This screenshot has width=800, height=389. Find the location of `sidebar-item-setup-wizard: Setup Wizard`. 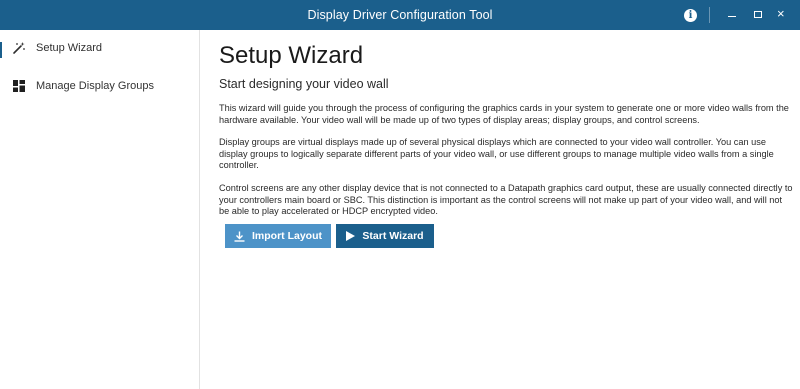

sidebar-item-setup-wizard: Setup Wizard is located at coordinates (100, 48).